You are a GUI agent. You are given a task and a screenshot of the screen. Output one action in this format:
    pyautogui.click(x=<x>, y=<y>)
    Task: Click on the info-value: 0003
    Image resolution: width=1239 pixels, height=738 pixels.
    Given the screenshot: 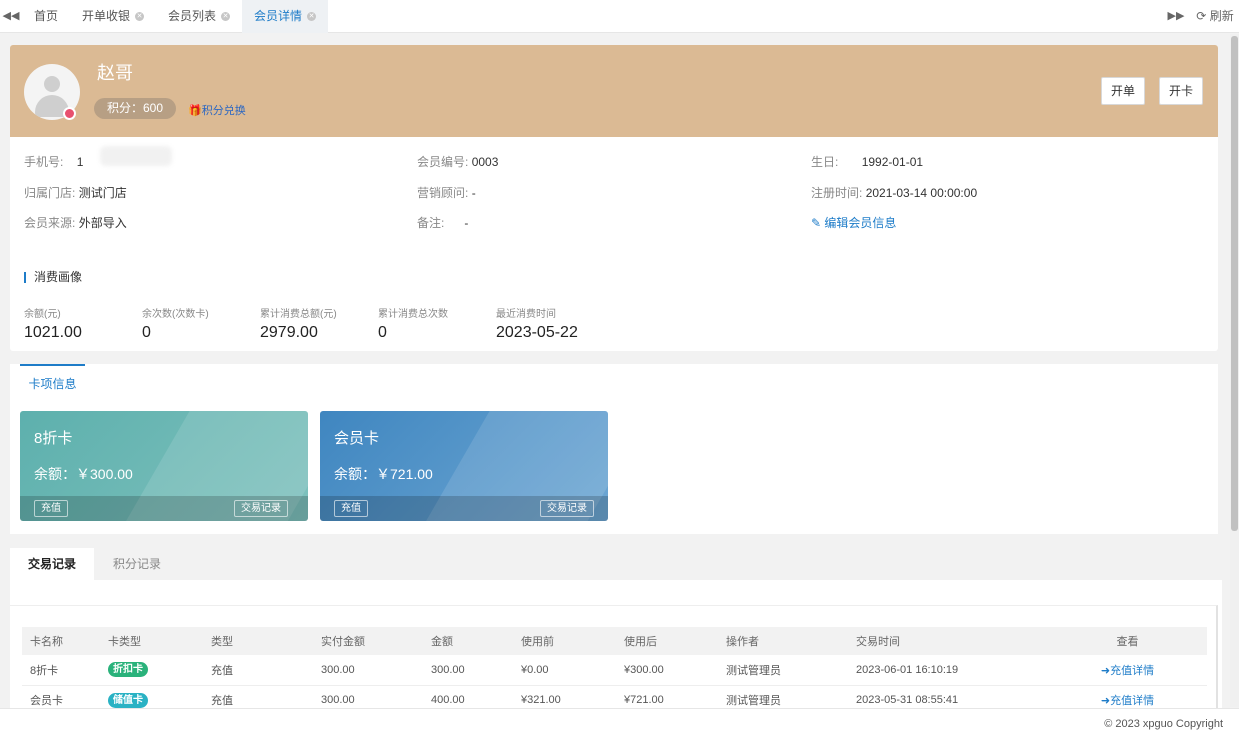 What is the action you would take?
    pyautogui.click(x=485, y=162)
    